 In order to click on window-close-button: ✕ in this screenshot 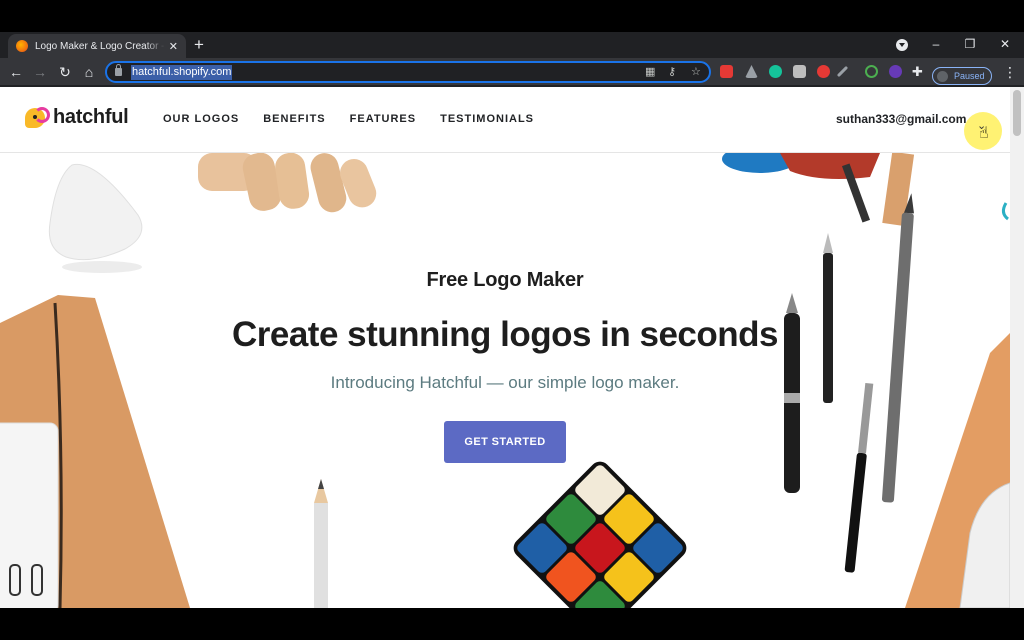, I will do `click(1005, 44)`.